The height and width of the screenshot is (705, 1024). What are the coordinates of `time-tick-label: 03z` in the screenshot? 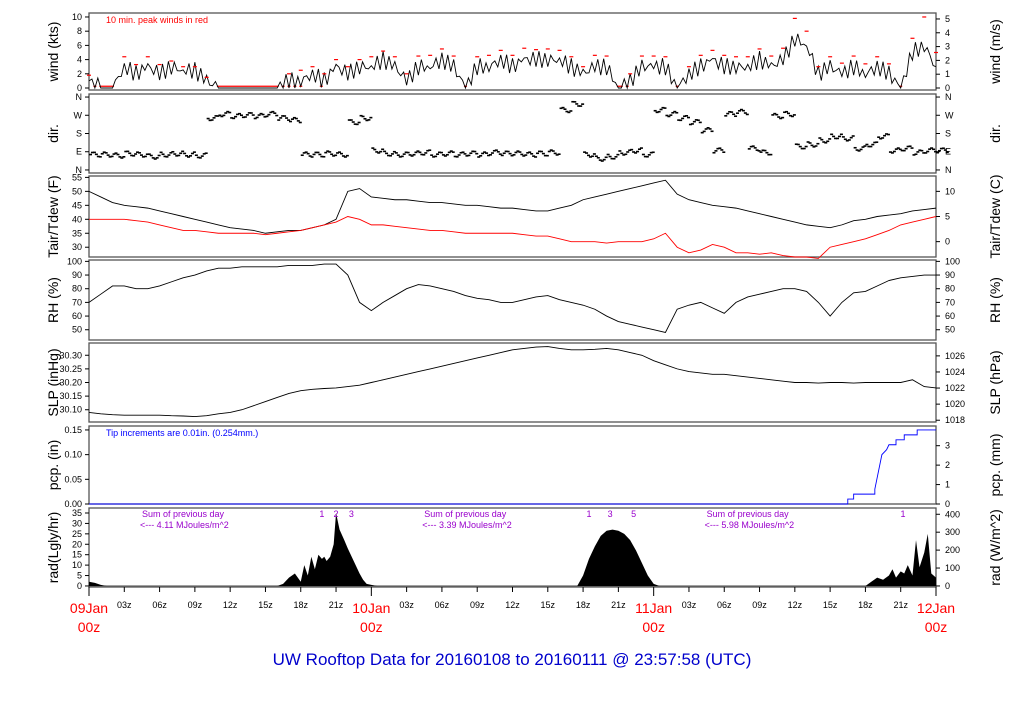 It's located at (406, 605).